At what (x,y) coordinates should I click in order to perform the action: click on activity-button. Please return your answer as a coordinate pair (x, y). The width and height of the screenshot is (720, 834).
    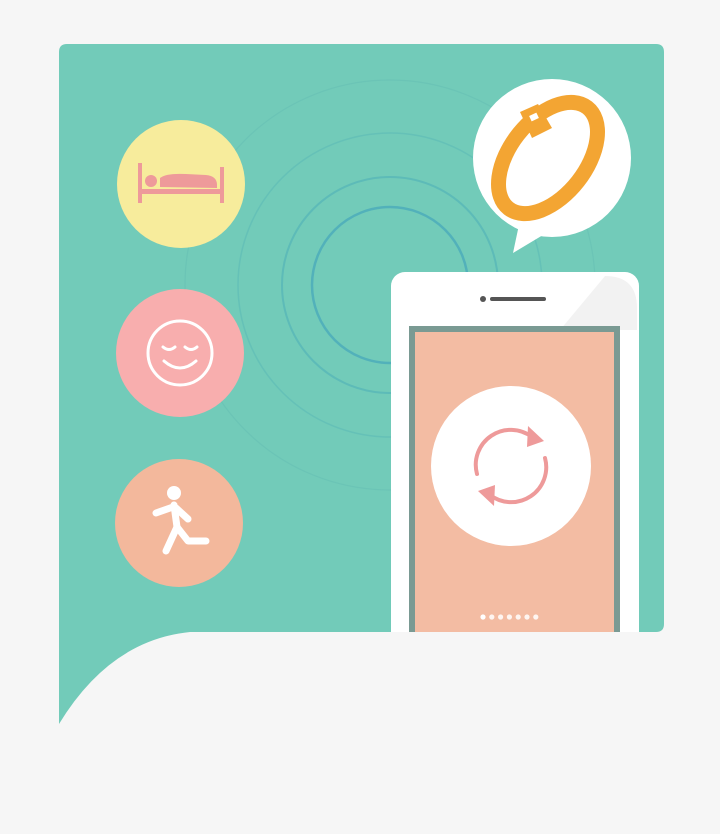
    Looking at the image, I should click on (179, 523).